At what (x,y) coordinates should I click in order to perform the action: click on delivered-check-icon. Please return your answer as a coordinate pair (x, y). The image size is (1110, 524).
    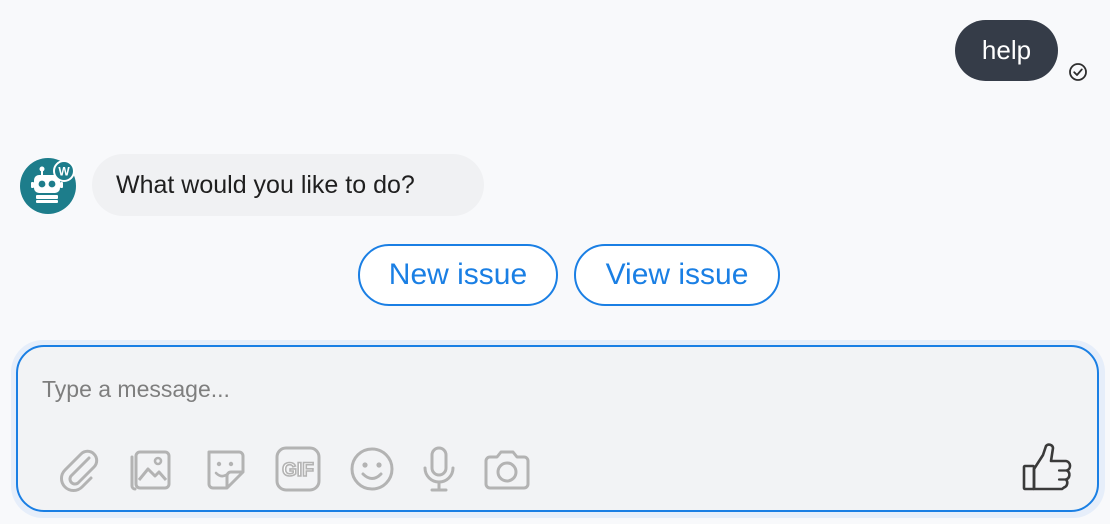
    Looking at the image, I should click on (1078, 72).